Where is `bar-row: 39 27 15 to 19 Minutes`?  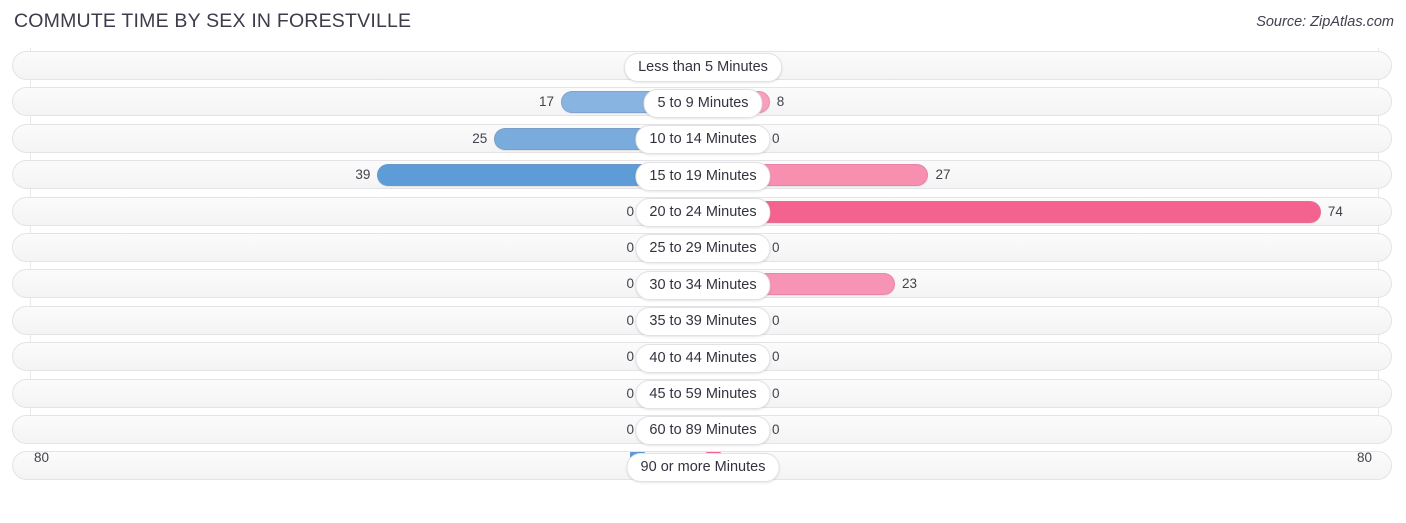
bar-row: 39 27 15 to 19 Minutes is located at coordinates (703, 175).